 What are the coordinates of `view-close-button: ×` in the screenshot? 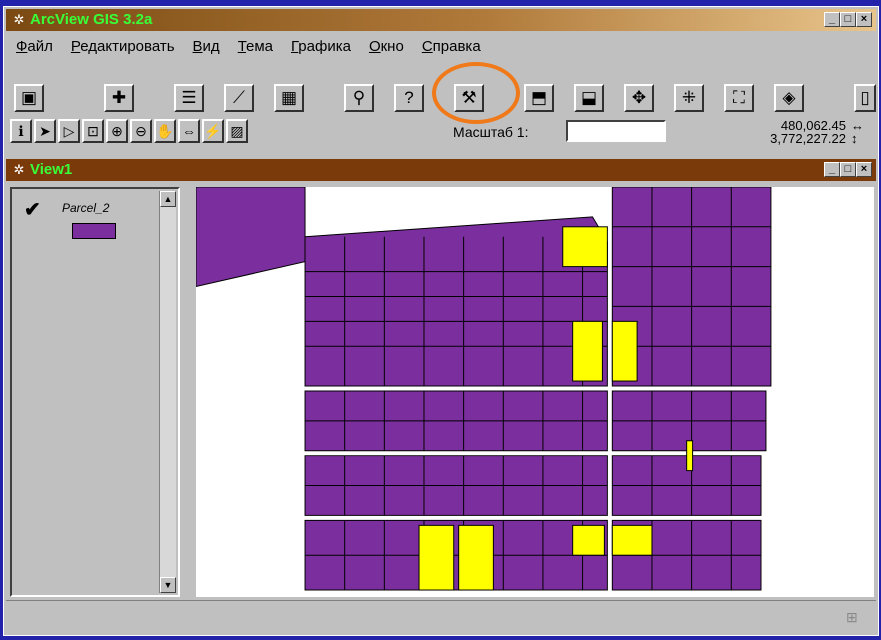 It's located at (864, 169).